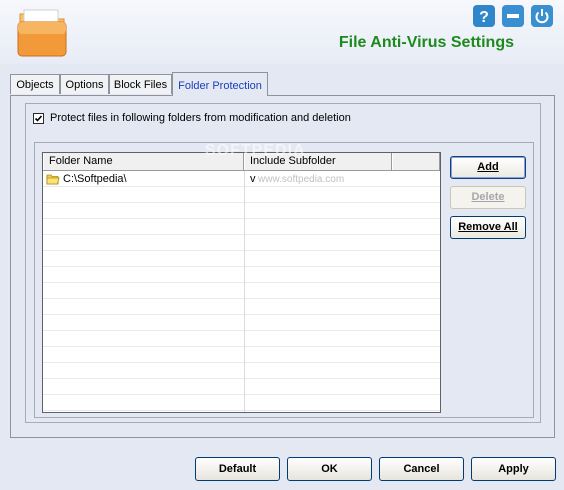  Describe the element at coordinates (513, 469) in the screenshot. I see `apply-button: Apply` at that location.